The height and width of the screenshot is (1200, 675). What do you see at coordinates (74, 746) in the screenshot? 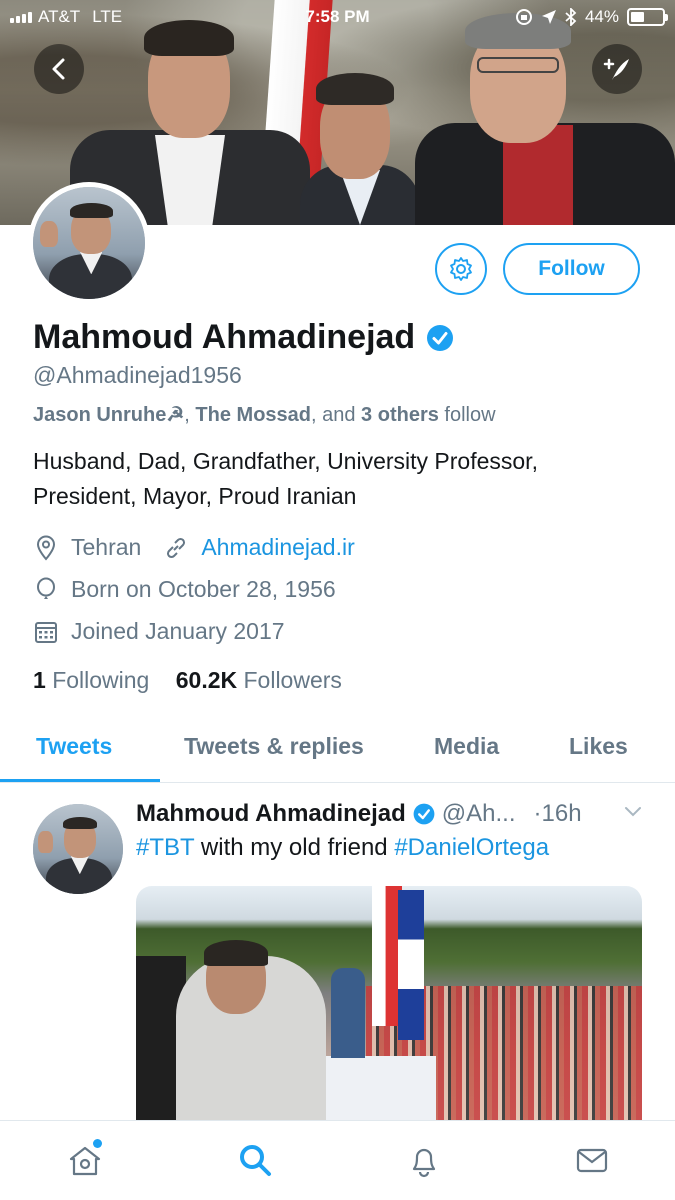
I see `tab-tweets: Tweets` at bounding box center [74, 746].